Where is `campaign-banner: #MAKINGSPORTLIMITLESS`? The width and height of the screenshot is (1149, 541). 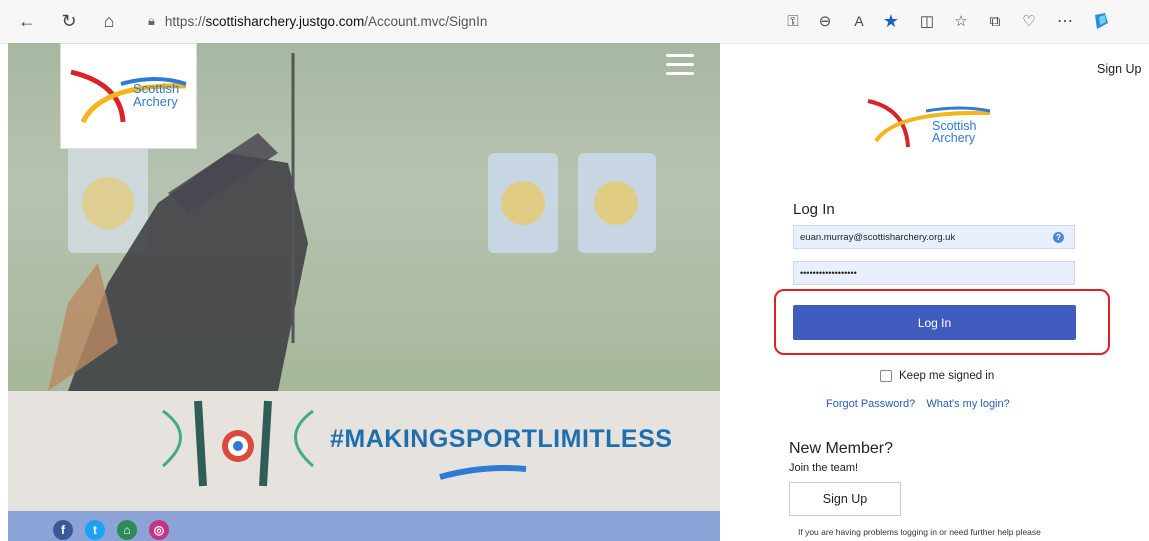
campaign-banner: #MAKINGSPORTLIMITLESS is located at coordinates (364, 451).